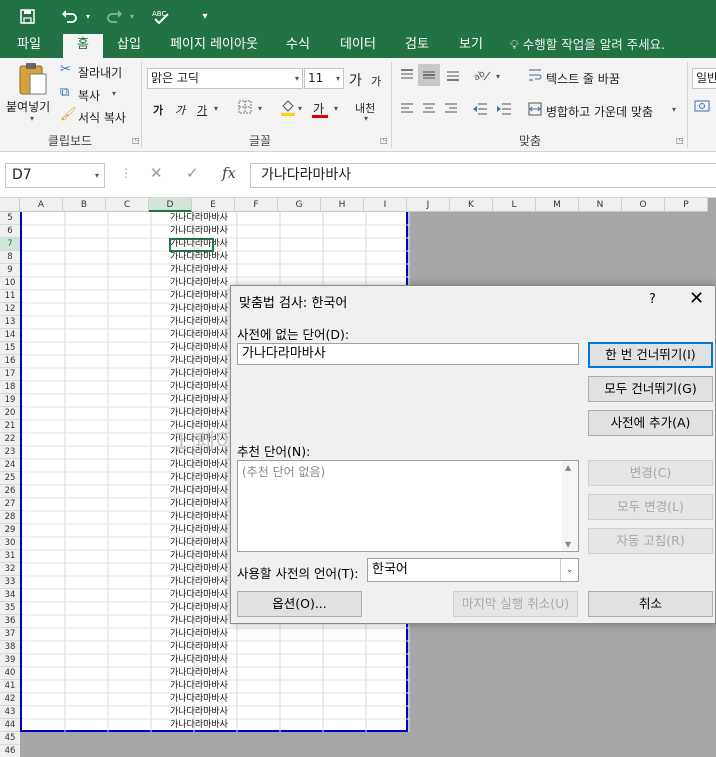  What do you see at coordinates (225, 78) in the screenshot?
I see `font-name-combo: 맑은 고딕 ▾` at bounding box center [225, 78].